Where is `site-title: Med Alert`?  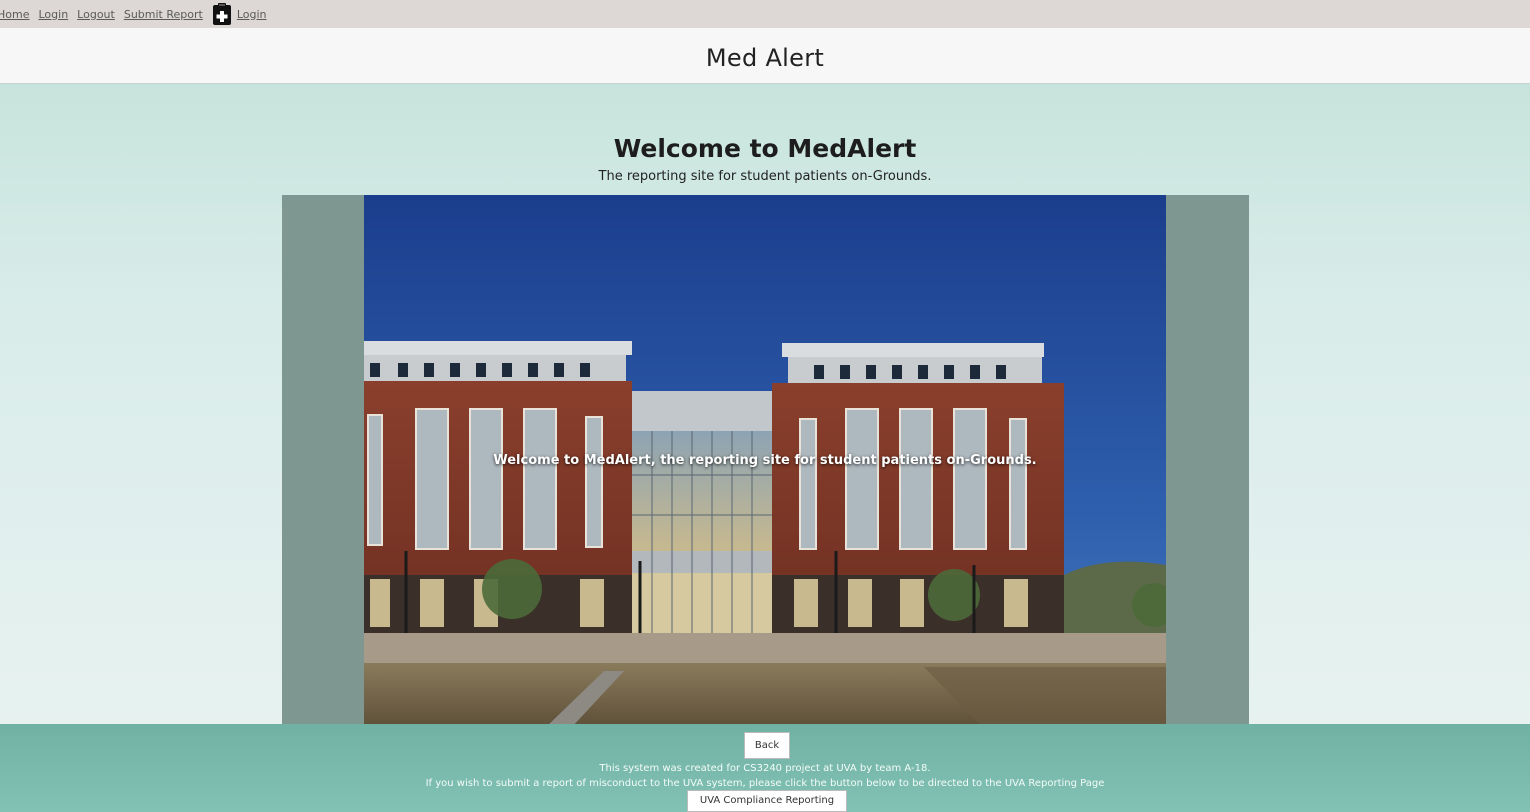
site-title: Med Alert is located at coordinates (765, 57).